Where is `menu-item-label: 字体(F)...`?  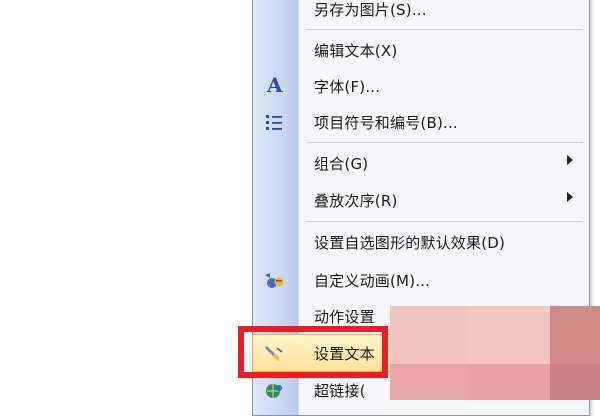
menu-item-label: 字体(F)... is located at coordinates (347, 87).